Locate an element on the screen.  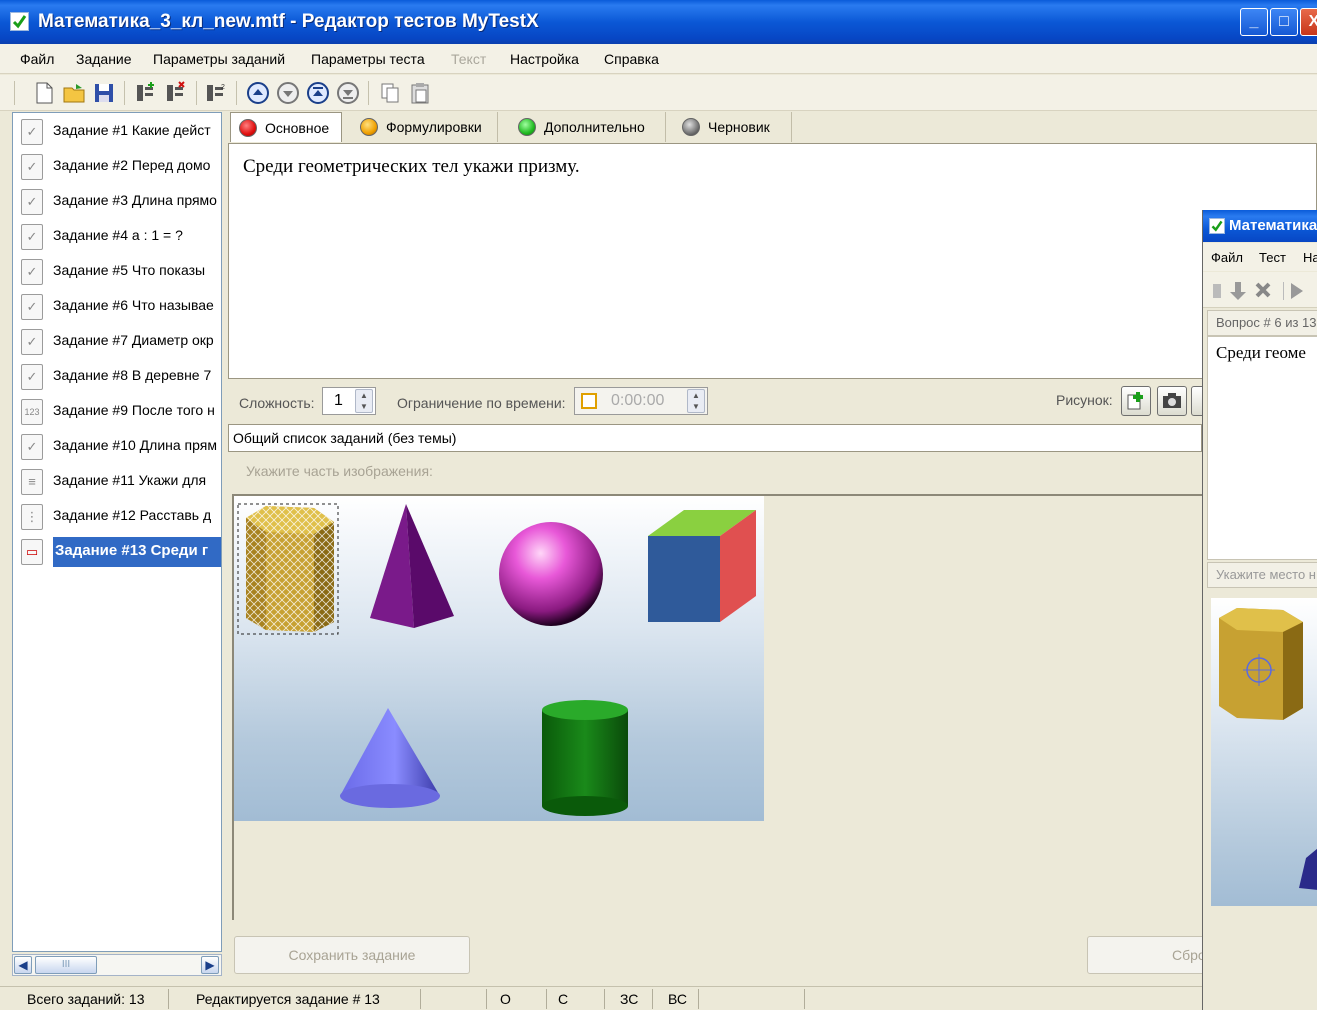
move-bottom-icon is located at coordinates (348, 93).